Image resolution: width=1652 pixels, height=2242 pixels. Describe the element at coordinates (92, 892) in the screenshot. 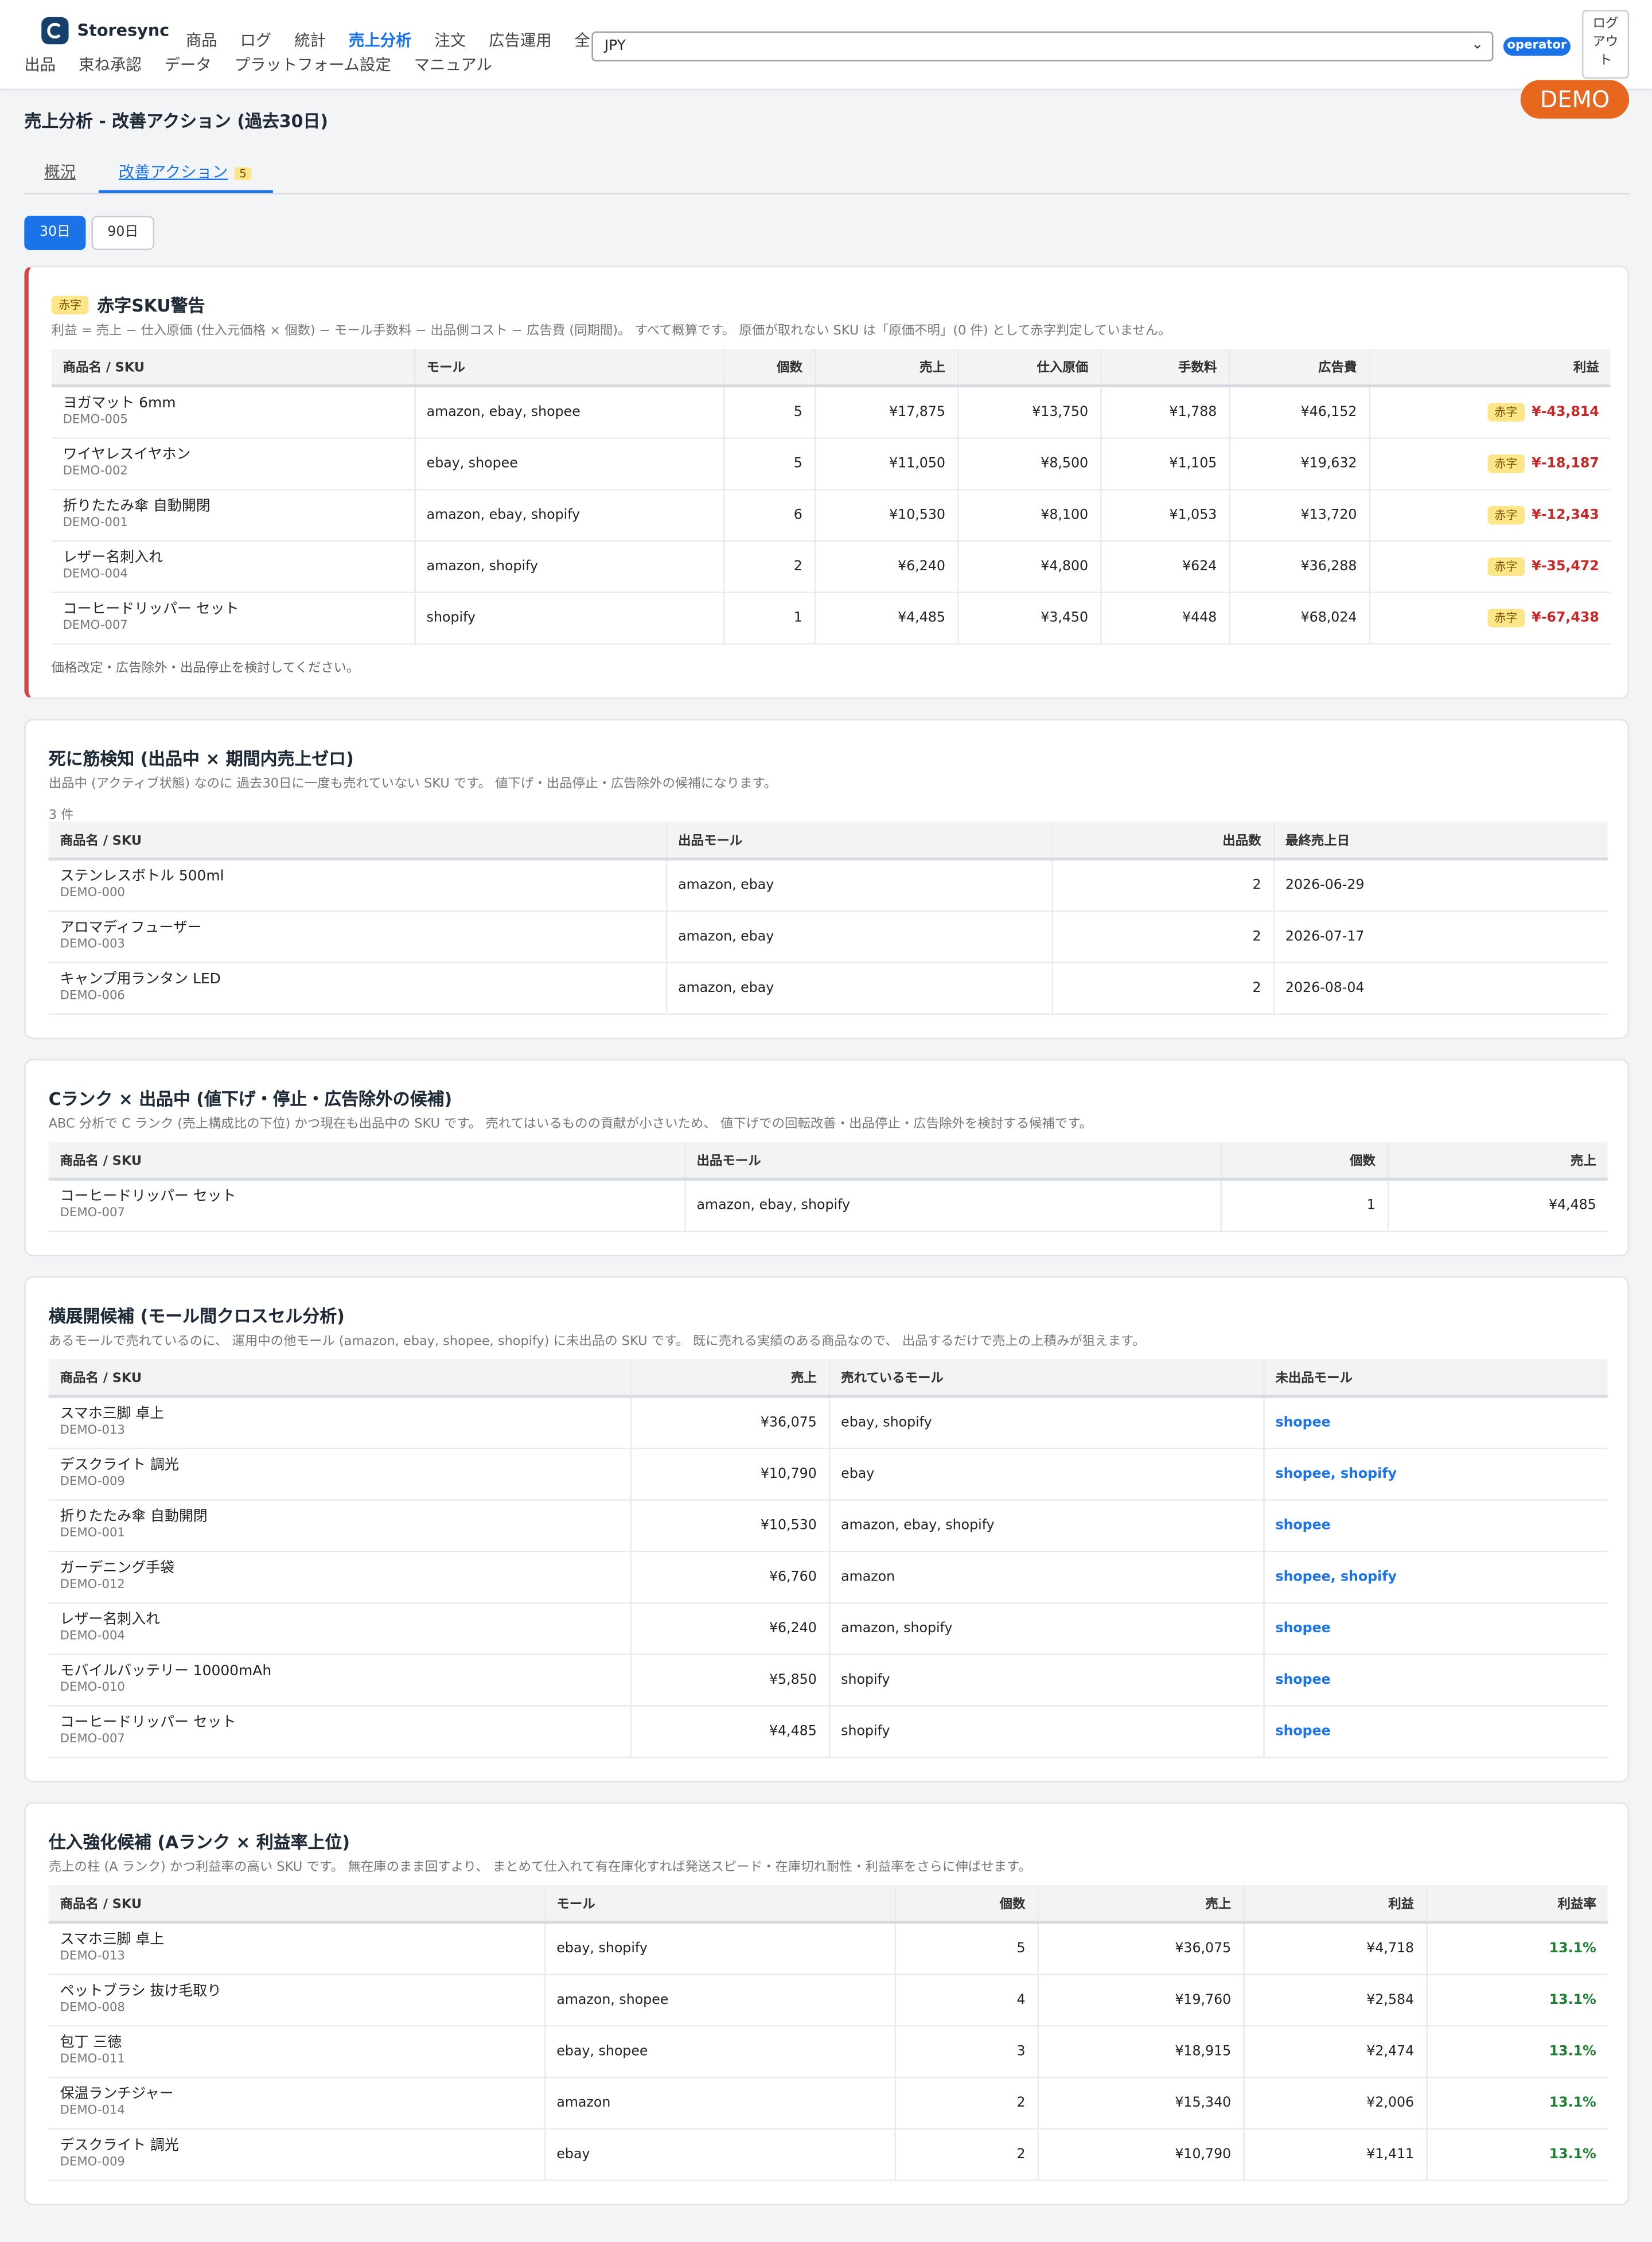

I see `product-sku: DEMO-000` at that location.